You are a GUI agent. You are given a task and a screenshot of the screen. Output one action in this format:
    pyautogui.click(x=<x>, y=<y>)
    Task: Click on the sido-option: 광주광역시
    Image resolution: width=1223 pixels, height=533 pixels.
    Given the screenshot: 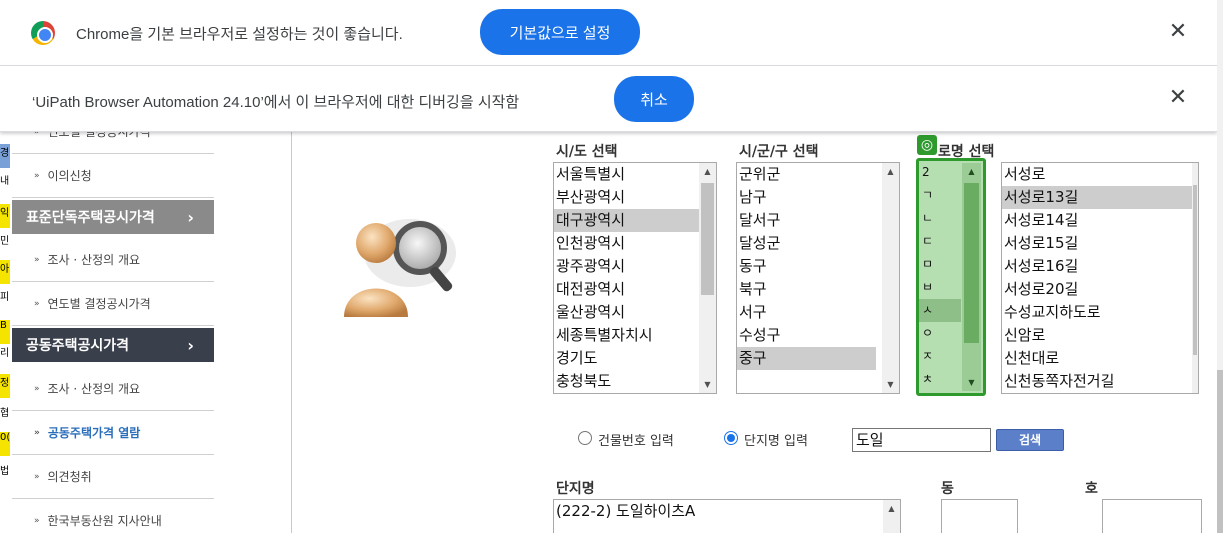 What is the action you would take?
    pyautogui.click(x=635, y=266)
    